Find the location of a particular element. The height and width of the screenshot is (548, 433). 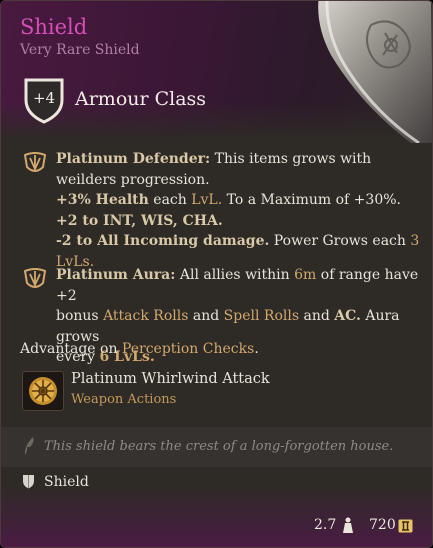

advantage-text: . is located at coordinates (256, 349).